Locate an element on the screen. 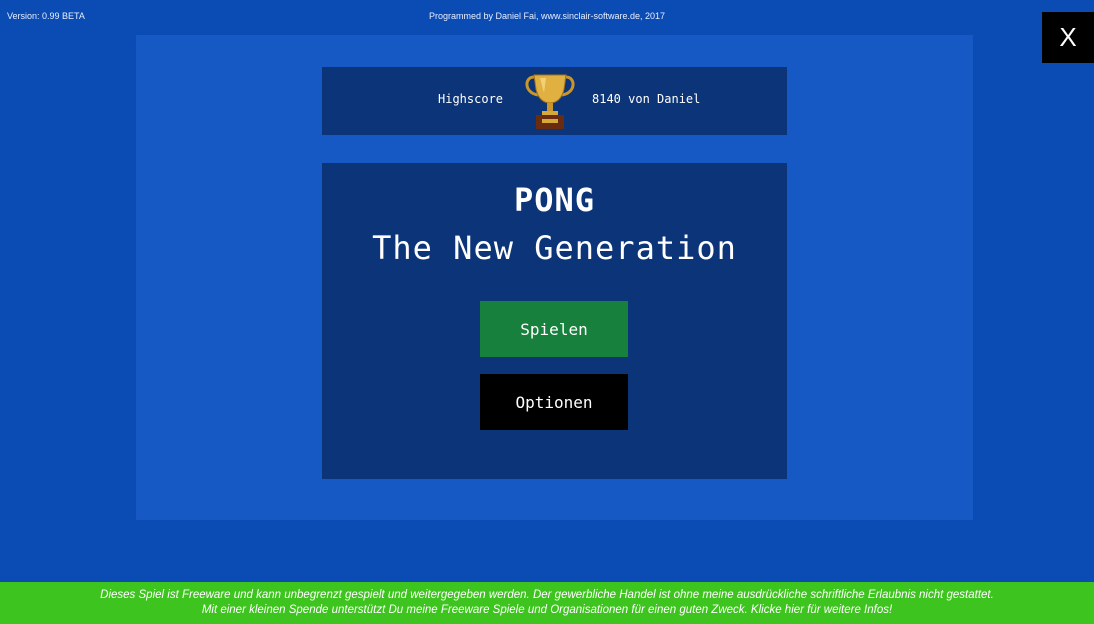  game-subtitle: The New Generation is located at coordinates (554, 248).